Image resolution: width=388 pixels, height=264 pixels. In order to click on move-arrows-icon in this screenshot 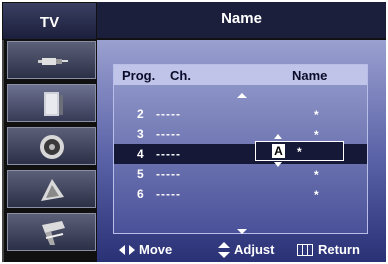, I will do `click(127, 250)`.